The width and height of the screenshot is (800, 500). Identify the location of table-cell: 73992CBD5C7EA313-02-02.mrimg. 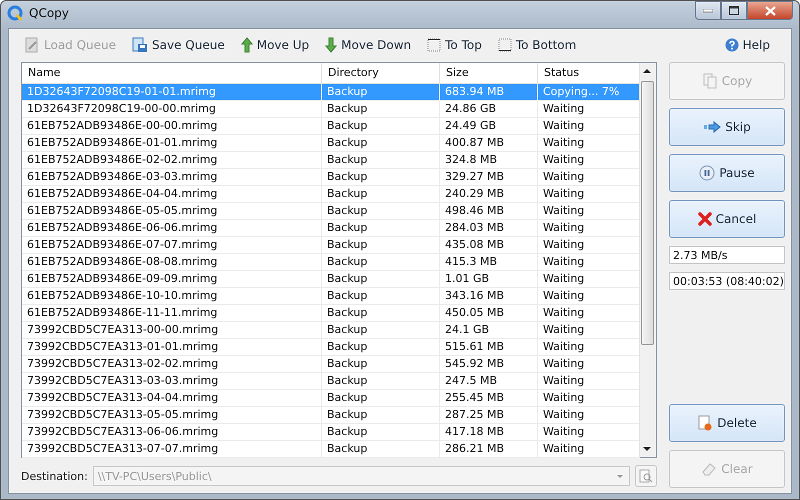
(172, 364).